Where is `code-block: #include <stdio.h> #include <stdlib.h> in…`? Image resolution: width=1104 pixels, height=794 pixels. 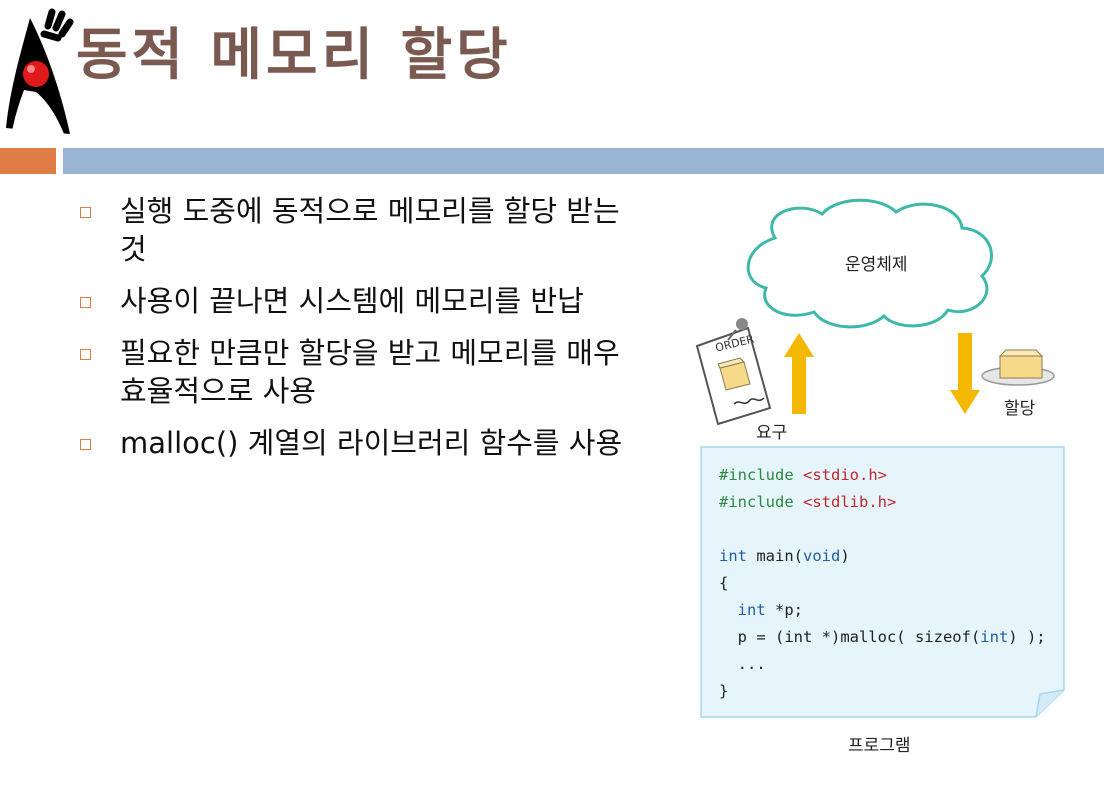 code-block: #include <stdio.h> #include <stdlib.h> in… is located at coordinates (882, 583).